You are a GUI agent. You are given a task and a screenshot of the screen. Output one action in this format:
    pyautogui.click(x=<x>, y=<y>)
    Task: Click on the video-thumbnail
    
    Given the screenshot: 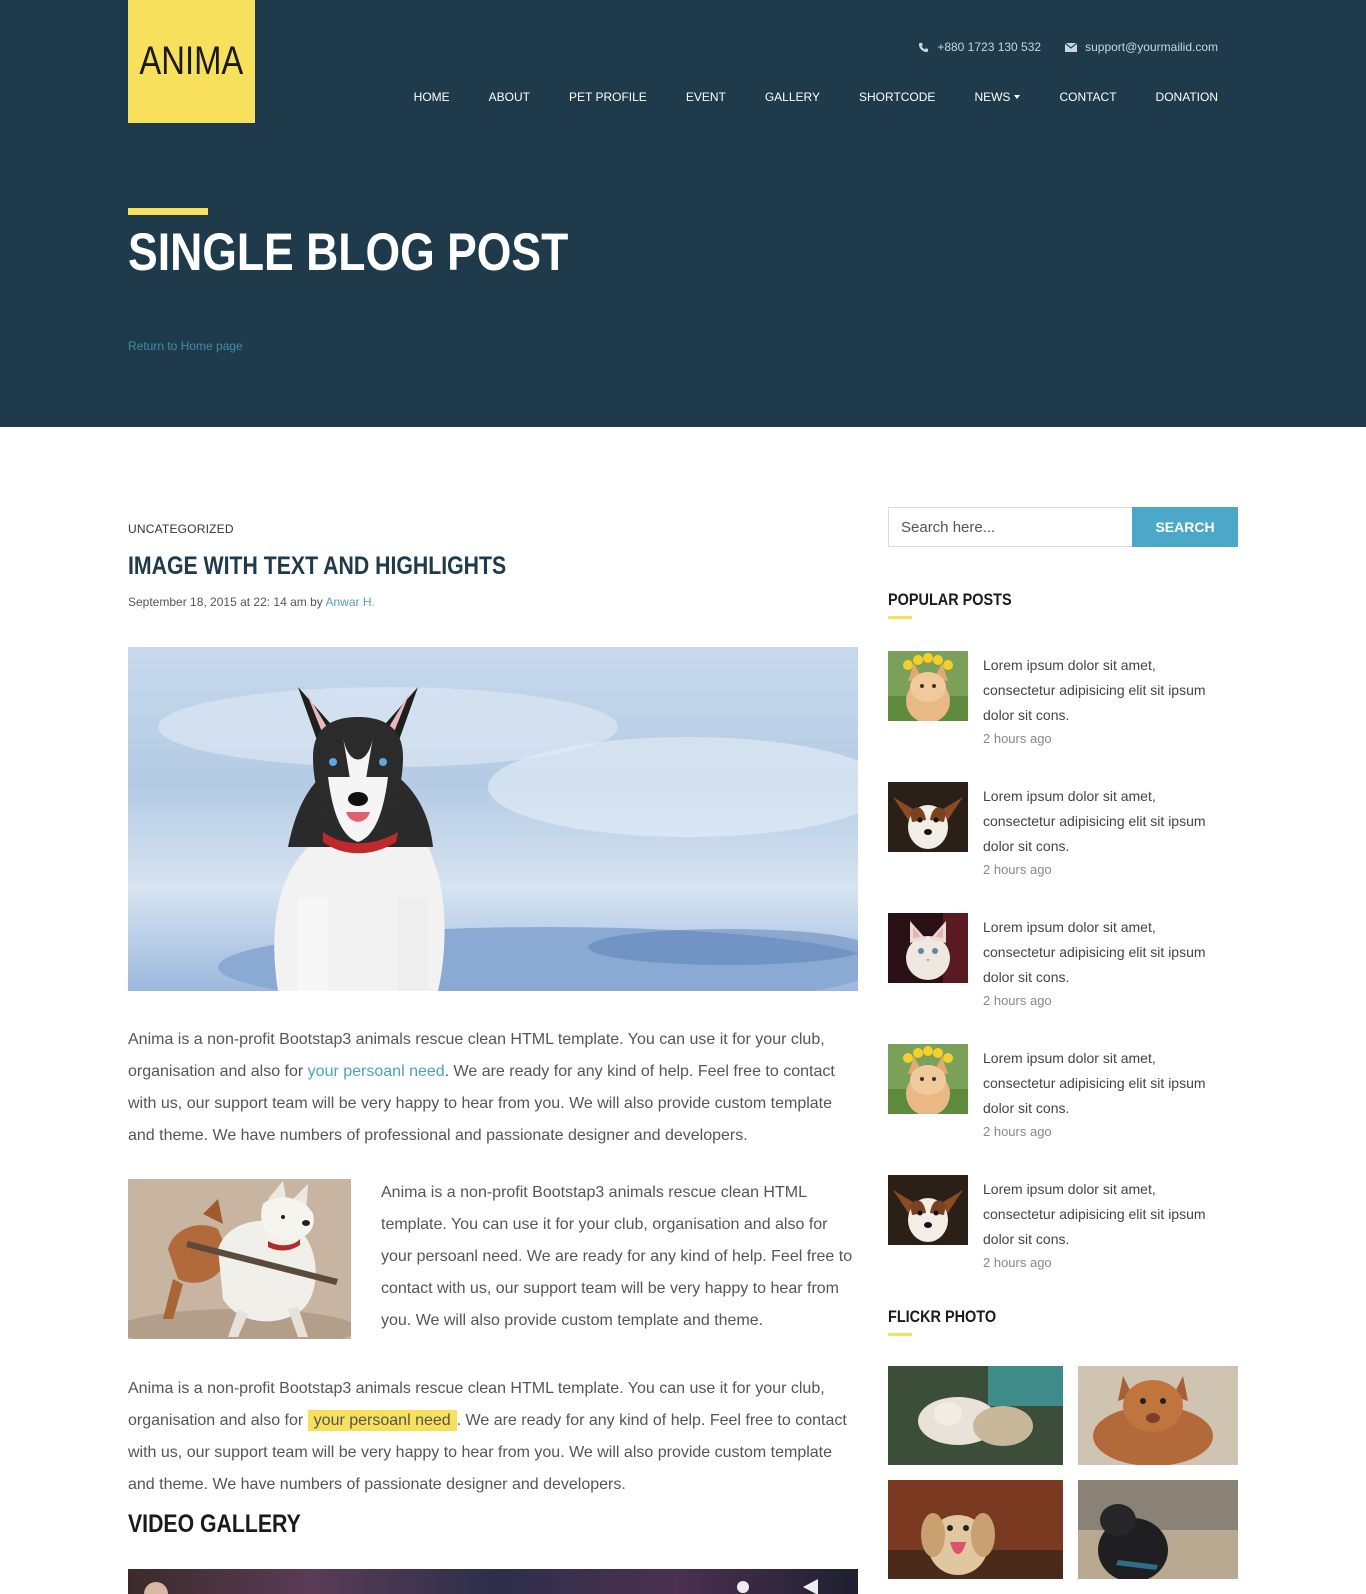 What is the action you would take?
    pyautogui.click(x=481, y=1586)
    